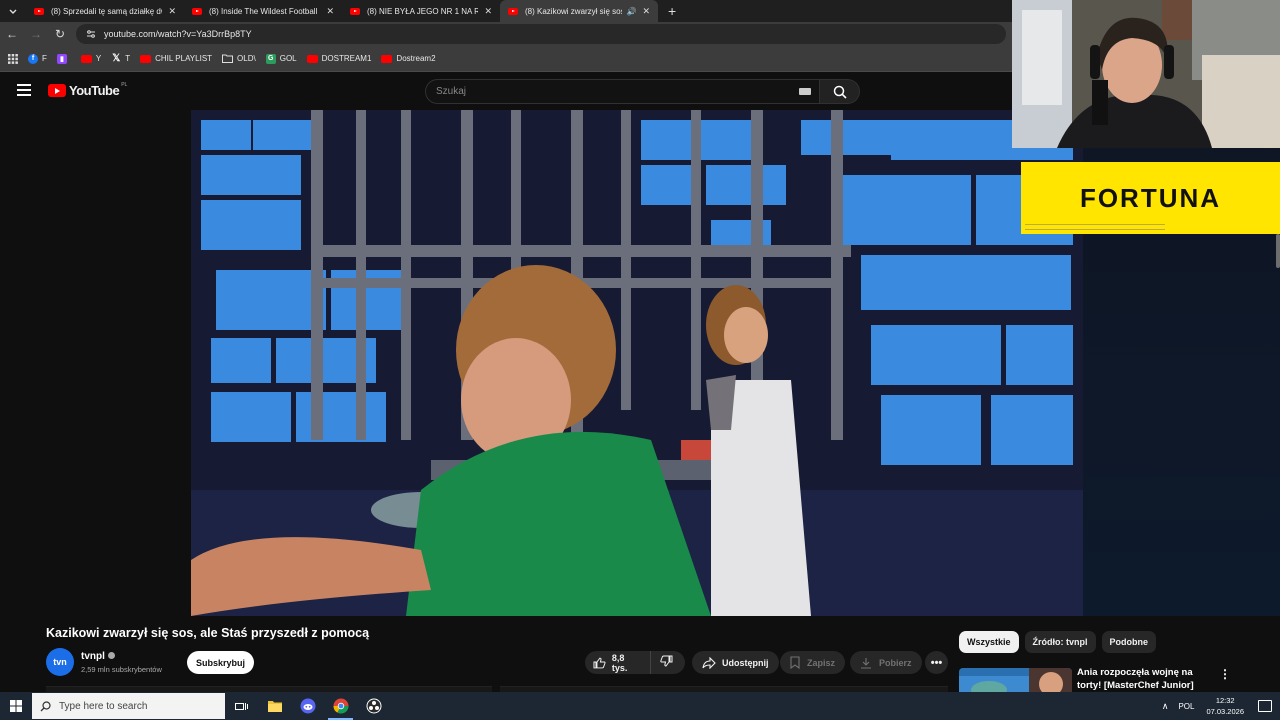  I want to click on apps-button, so click(13, 58).